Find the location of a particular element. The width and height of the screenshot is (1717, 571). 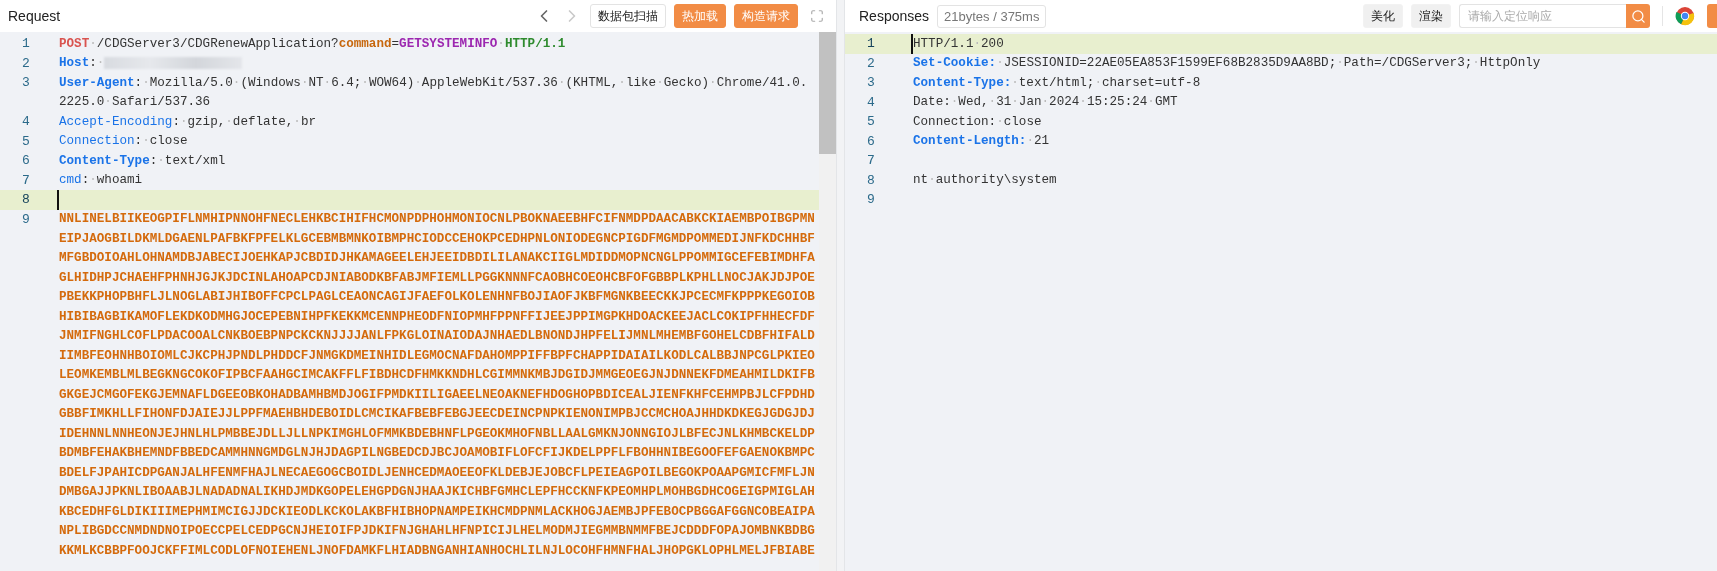

code-token: Date:·Wed,·31·Jan·2024·15:25:24·GMT is located at coordinates (1045, 102).